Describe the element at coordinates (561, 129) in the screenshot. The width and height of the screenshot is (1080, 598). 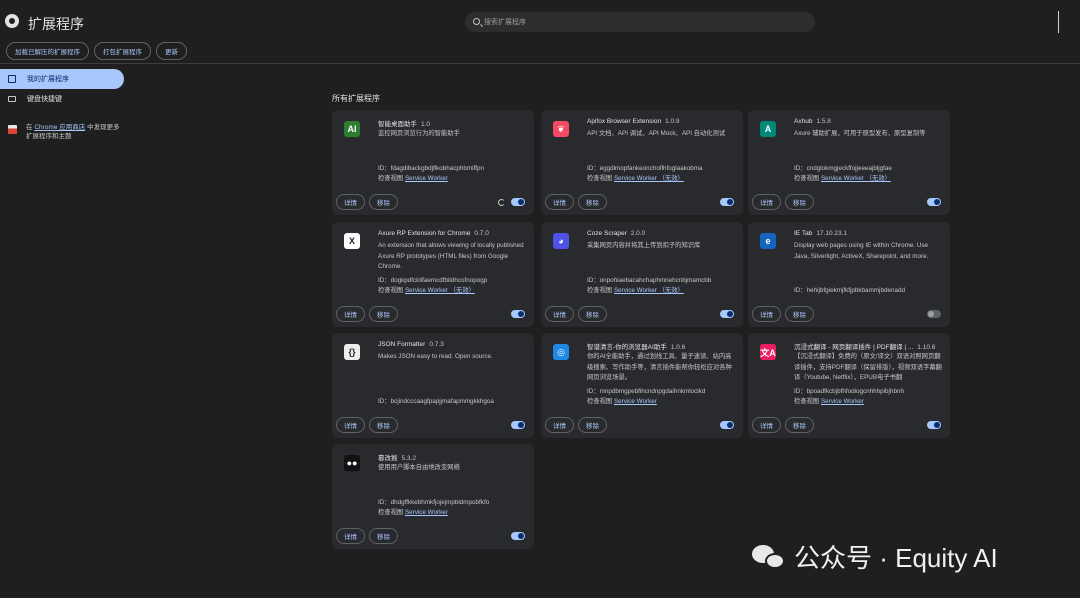
I see `apifox-icon: ❦` at that location.